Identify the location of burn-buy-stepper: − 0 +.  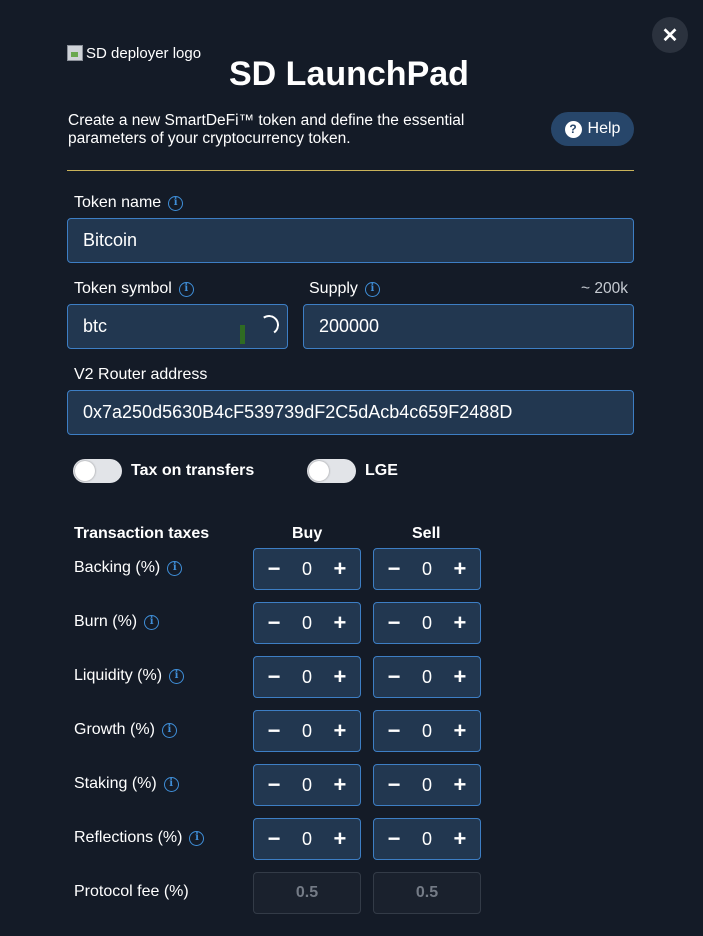
(307, 623).